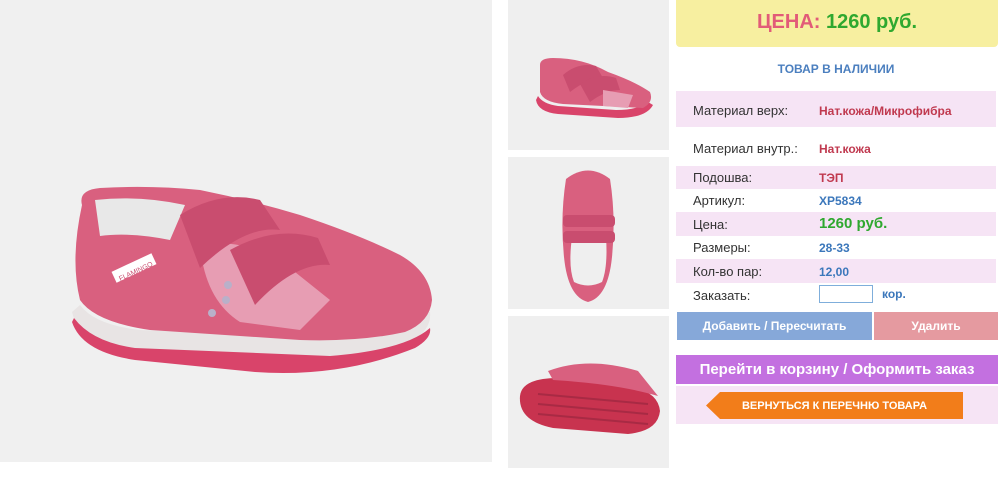  I want to click on thumbnail-side-view, so click(588, 75).